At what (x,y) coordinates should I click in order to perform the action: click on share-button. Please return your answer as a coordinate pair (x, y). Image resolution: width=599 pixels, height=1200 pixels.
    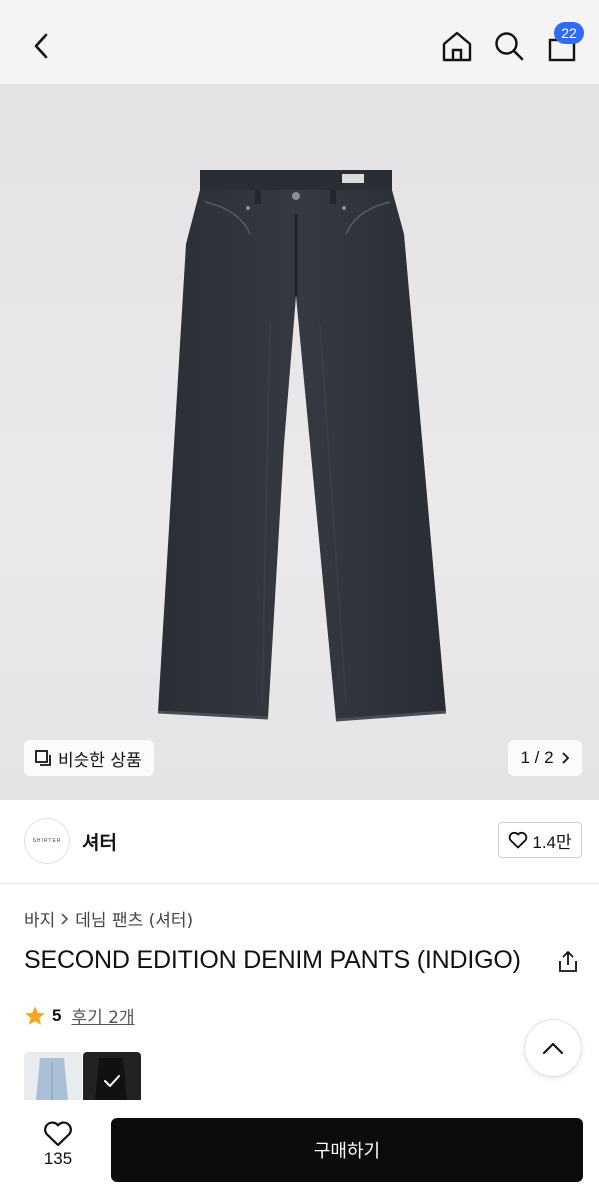
    Looking at the image, I should click on (568, 962).